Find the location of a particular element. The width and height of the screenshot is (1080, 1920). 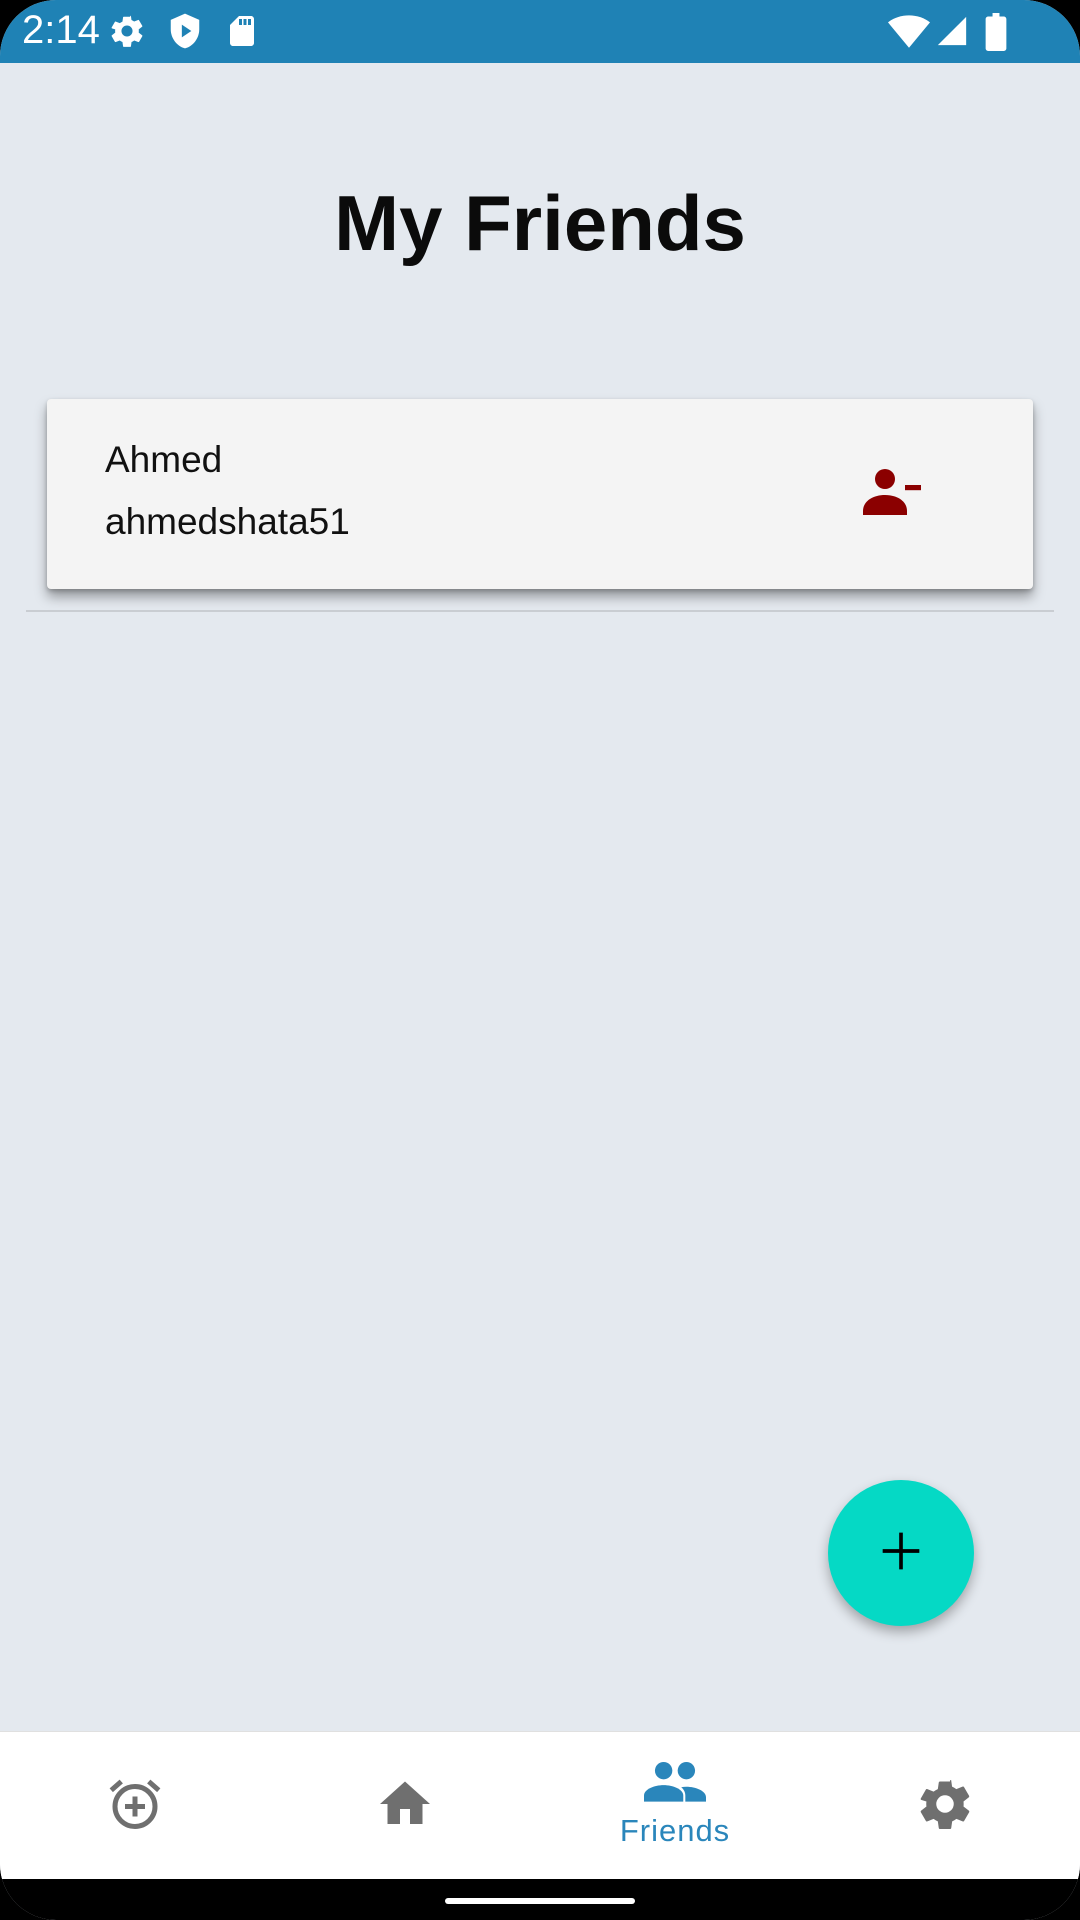

friend-name: Ahmed is located at coordinates (164, 459).